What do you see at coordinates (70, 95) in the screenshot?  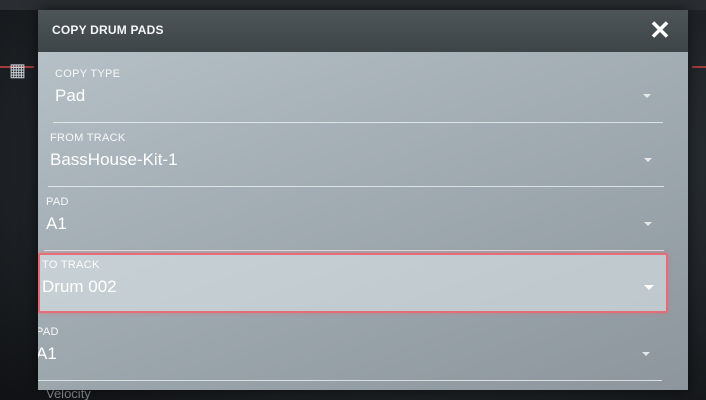 I see `field-value: Pad` at bounding box center [70, 95].